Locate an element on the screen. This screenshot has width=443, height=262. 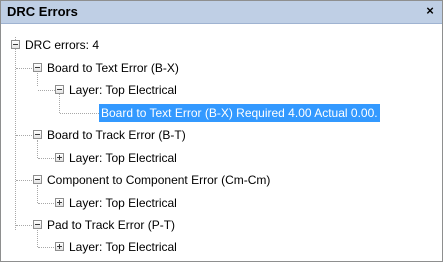
tree-layer-board-to-text: Layer: Top Electrical is located at coordinates (221, 90).